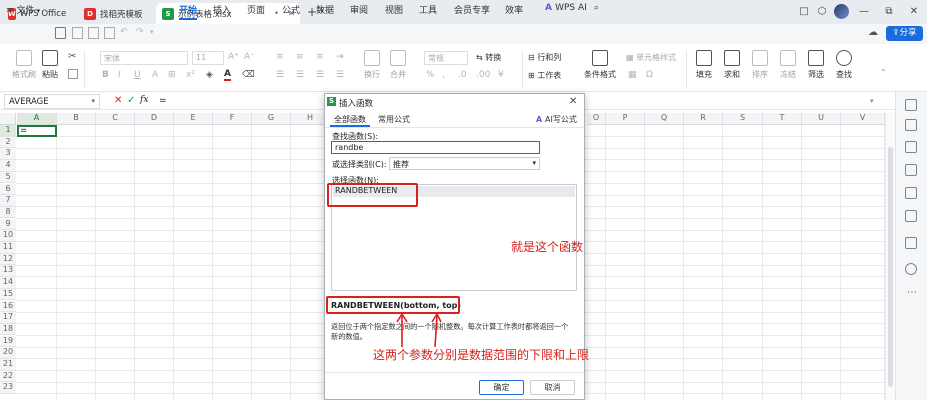 Image resolution: width=927 pixels, height=400 pixels. Describe the element at coordinates (664, 119) in the screenshot. I see `column-header-q: Q` at that location.